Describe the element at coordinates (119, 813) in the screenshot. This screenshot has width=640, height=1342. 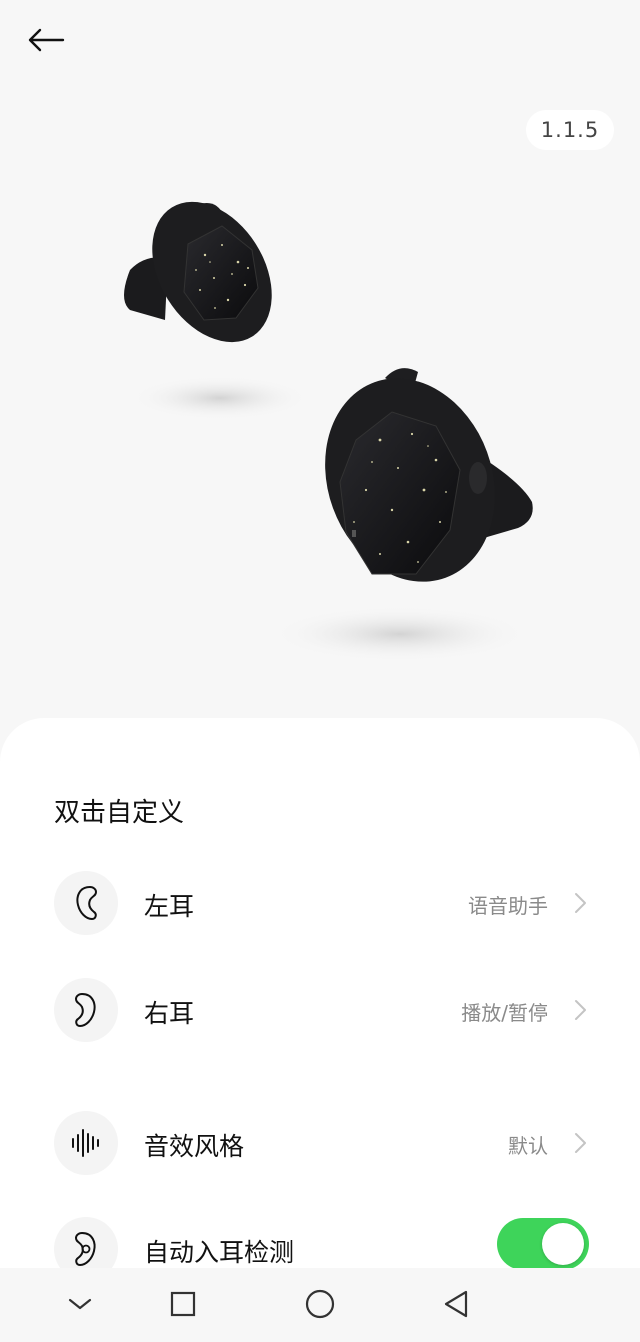
I see `double-tap-section-title: 双击自定义` at that location.